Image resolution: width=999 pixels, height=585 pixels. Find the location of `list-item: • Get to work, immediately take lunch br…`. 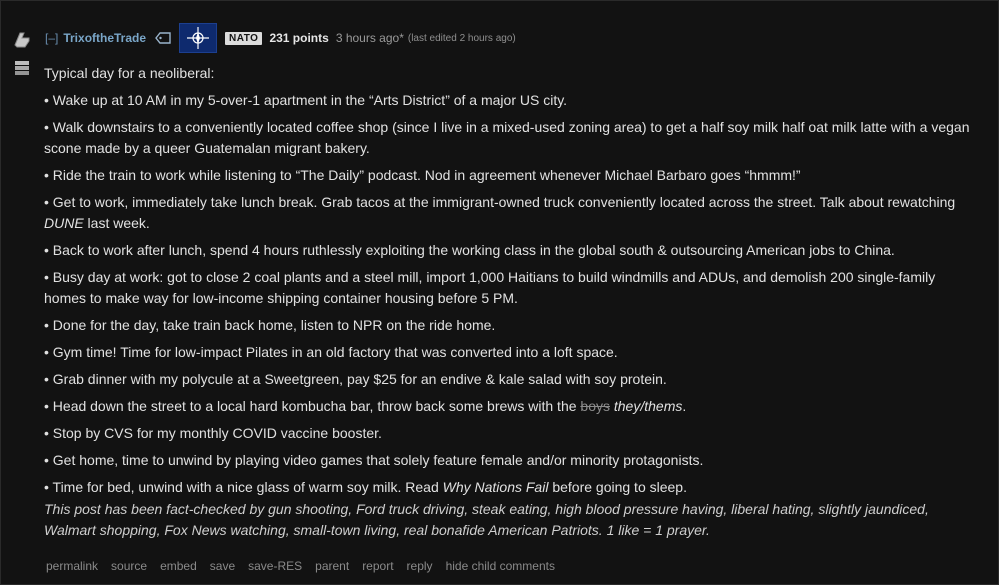

list-item: • Get to work, immediately take lunch br… is located at coordinates (509, 213).